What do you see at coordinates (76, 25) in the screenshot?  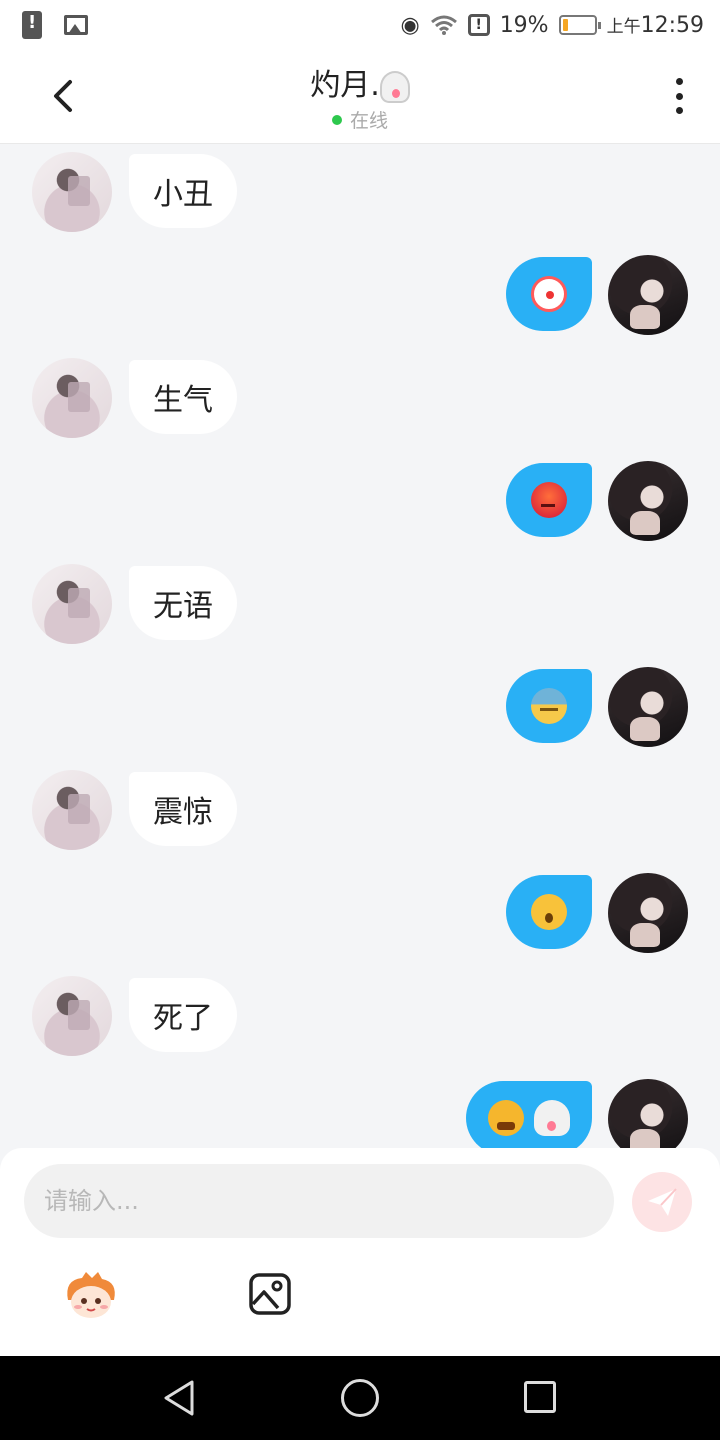 I see `gallery-notification-icon` at bounding box center [76, 25].